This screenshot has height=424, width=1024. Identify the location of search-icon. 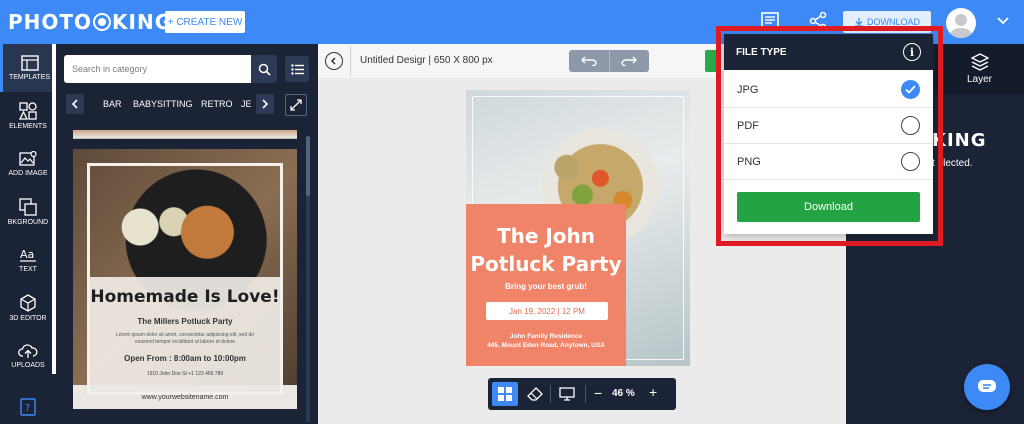
(264, 69).